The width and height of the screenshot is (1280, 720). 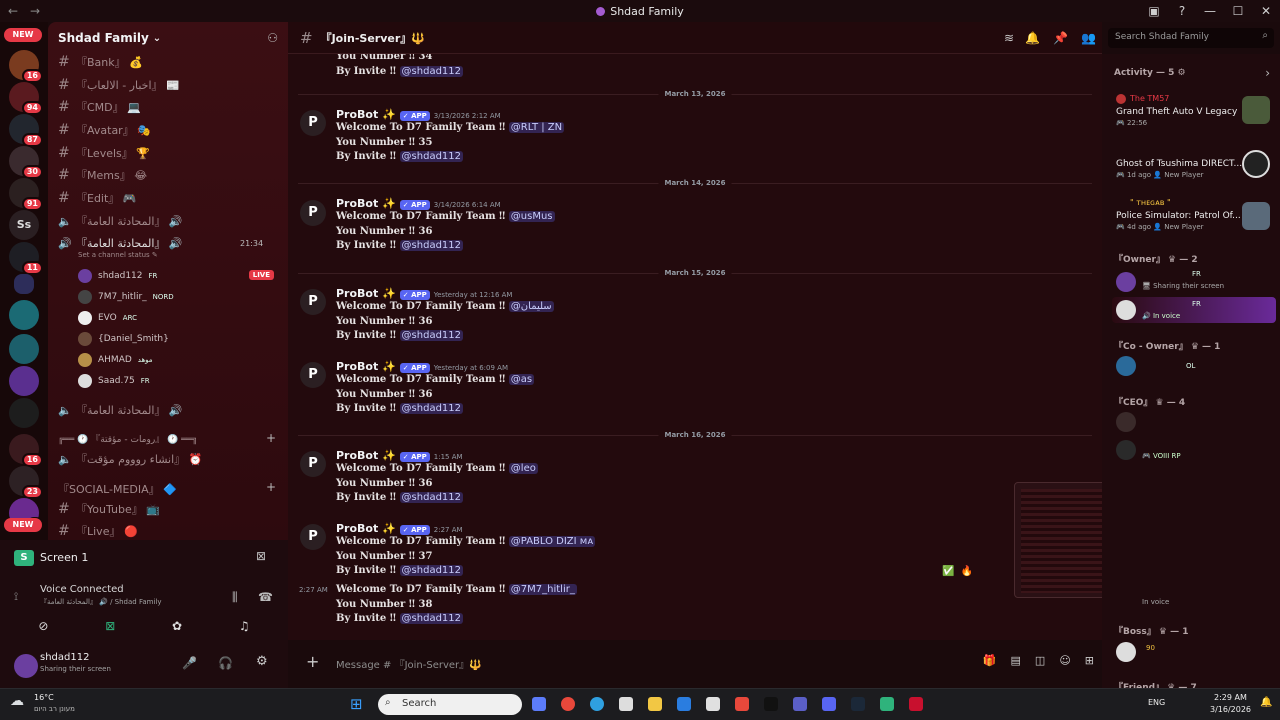 I want to click on category-social-media: 『SOCIAL-MEDIA』 🔷, so click(x=117, y=489).